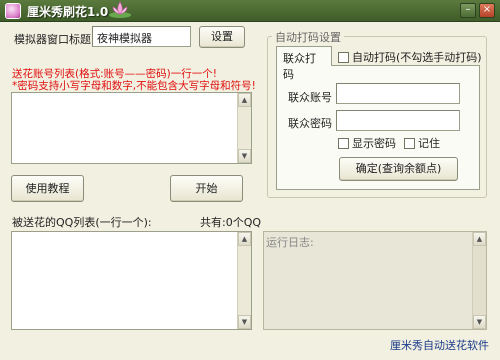 Image resolution: width=500 pixels, height=360 pixels. I want to click on remember-checkbox: 记住, so click(422, 143).